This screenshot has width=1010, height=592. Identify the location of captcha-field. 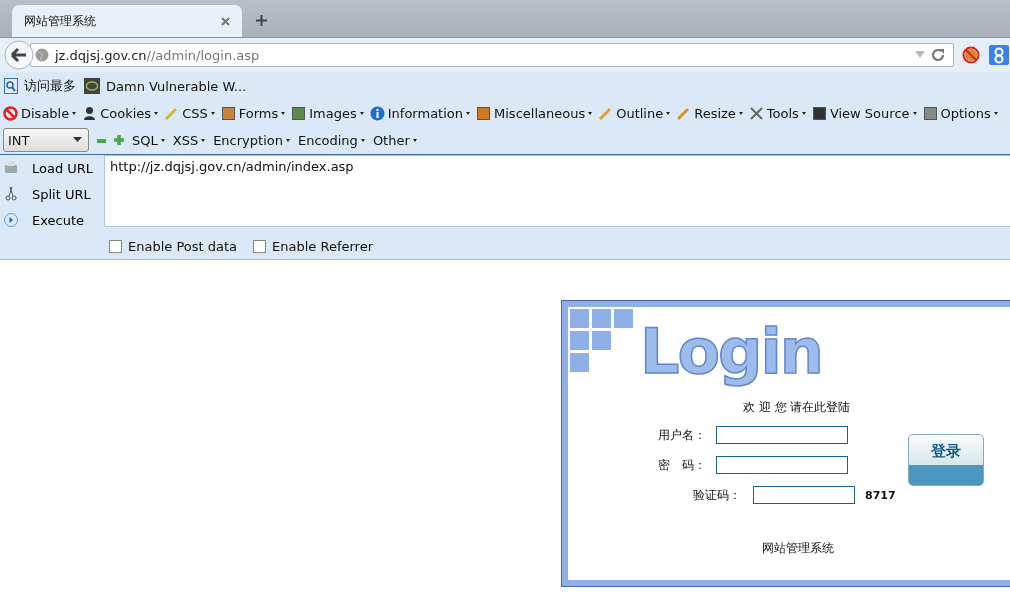
(804, 495).